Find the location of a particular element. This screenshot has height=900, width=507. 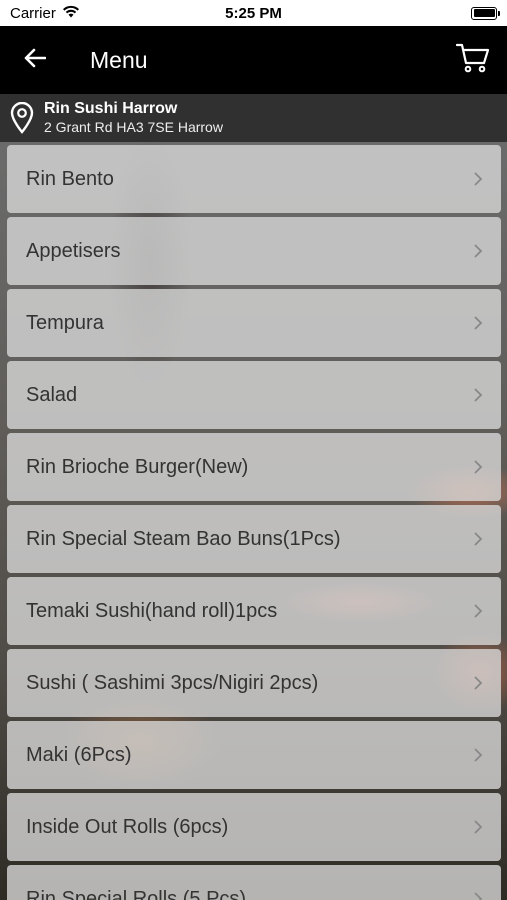

menu-item-label: Sushi ( Sashimi 3pcs/Nigiri 2pcs) is located at coordinates (172, 682).